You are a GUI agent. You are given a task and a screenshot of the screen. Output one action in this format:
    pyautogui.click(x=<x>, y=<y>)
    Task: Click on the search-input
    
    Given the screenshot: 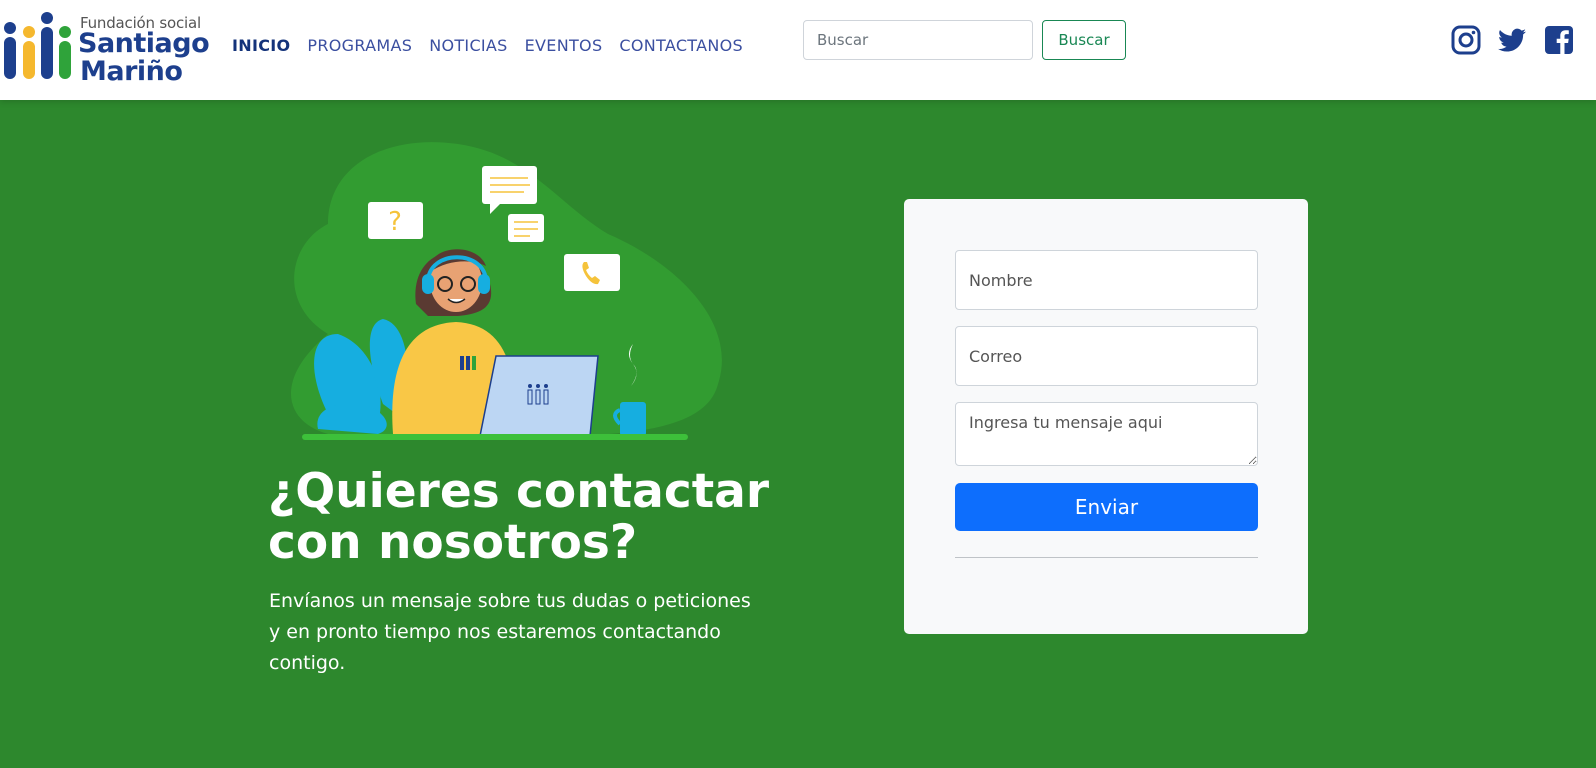 What is the action you would take?
    pyautogui.click(x=918, y=40)
    